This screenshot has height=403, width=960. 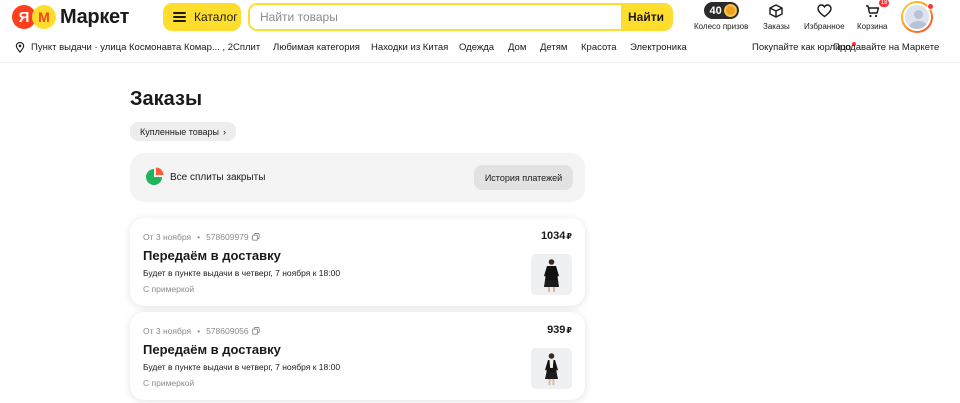 I want to click on logo-text: Маркет, so click(x=95, y=16).